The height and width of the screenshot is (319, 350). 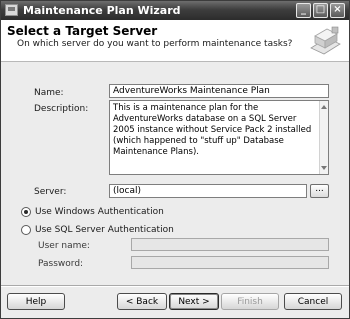 I want to click on description-label: Description:, so click(x=61, y=109).